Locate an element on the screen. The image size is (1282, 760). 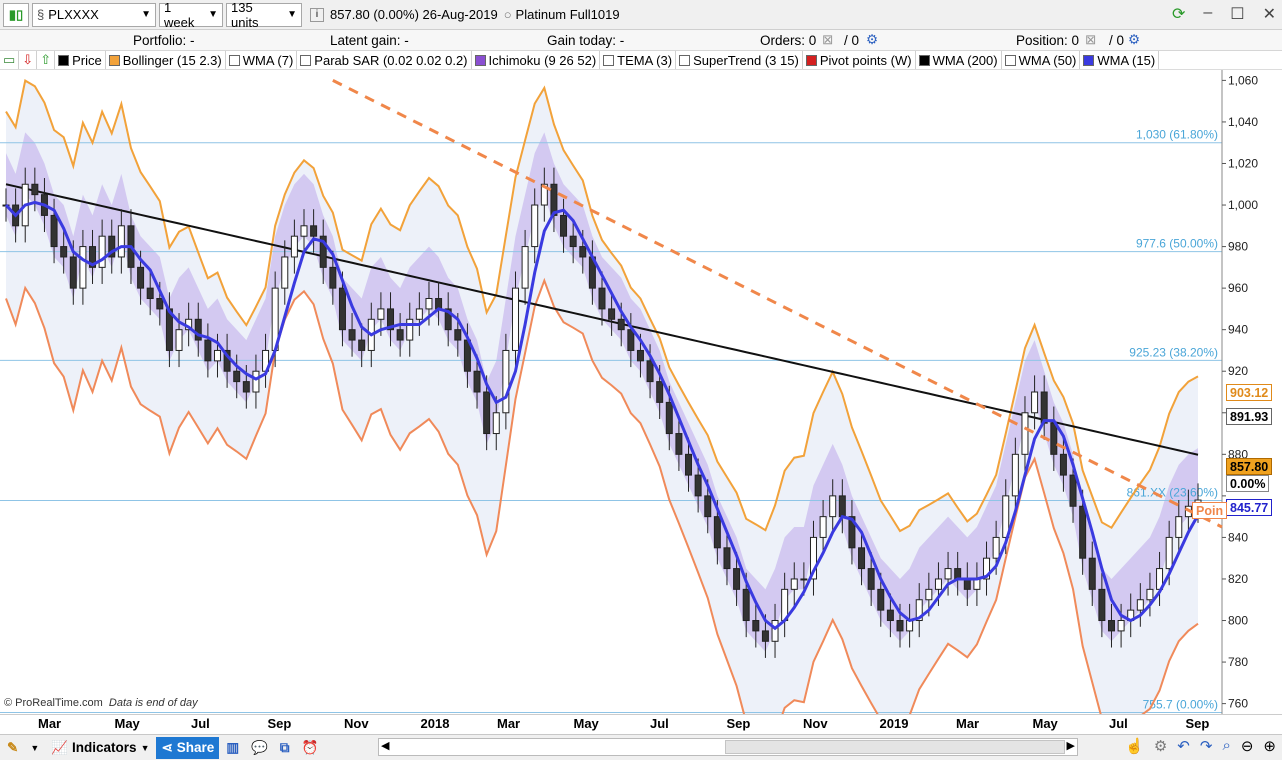
indicators-button: 📈 Indicators ▼ is located at coordinates (100, 748).